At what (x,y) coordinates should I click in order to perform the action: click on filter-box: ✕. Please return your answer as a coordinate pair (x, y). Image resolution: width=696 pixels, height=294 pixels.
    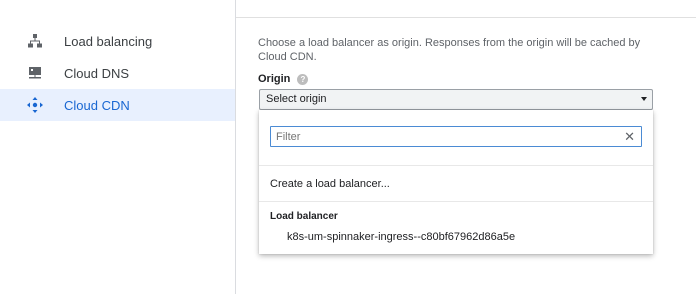
    Looking at the image, I should click on (456, 136).